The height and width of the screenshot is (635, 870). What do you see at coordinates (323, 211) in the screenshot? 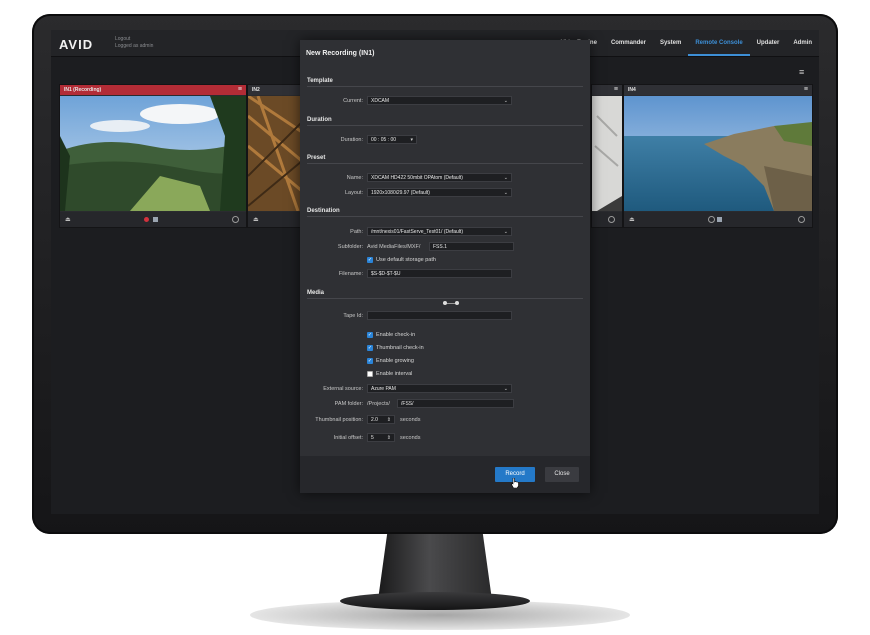
I see `section-destination: Destination` at bounding box center [323, 211].